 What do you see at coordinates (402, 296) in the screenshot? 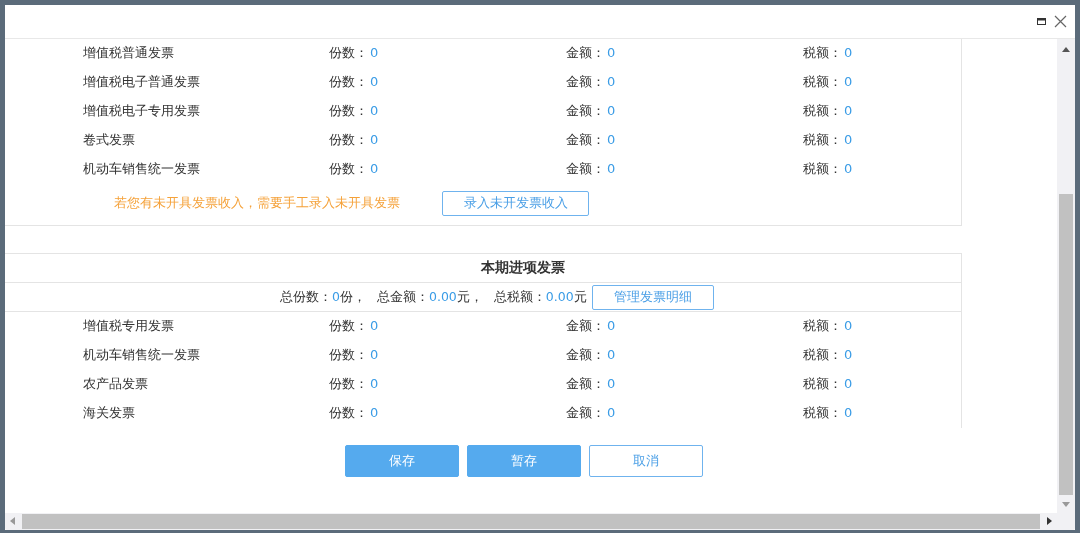
I see `summary-label: 总金额：` at bounding box center [402, 296].